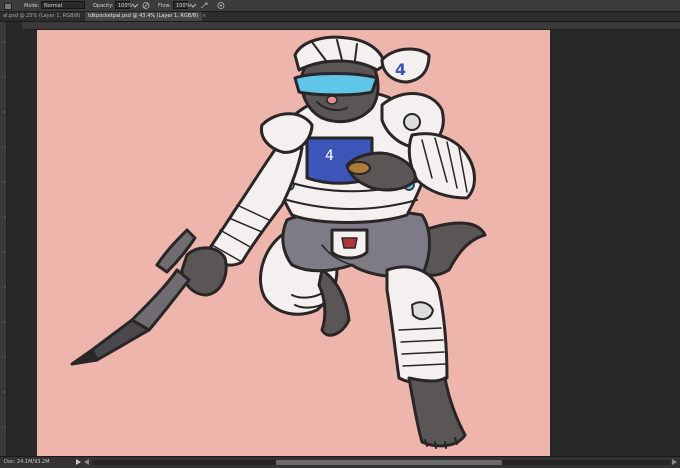  I want to click on left-hand, so click(204, 271).